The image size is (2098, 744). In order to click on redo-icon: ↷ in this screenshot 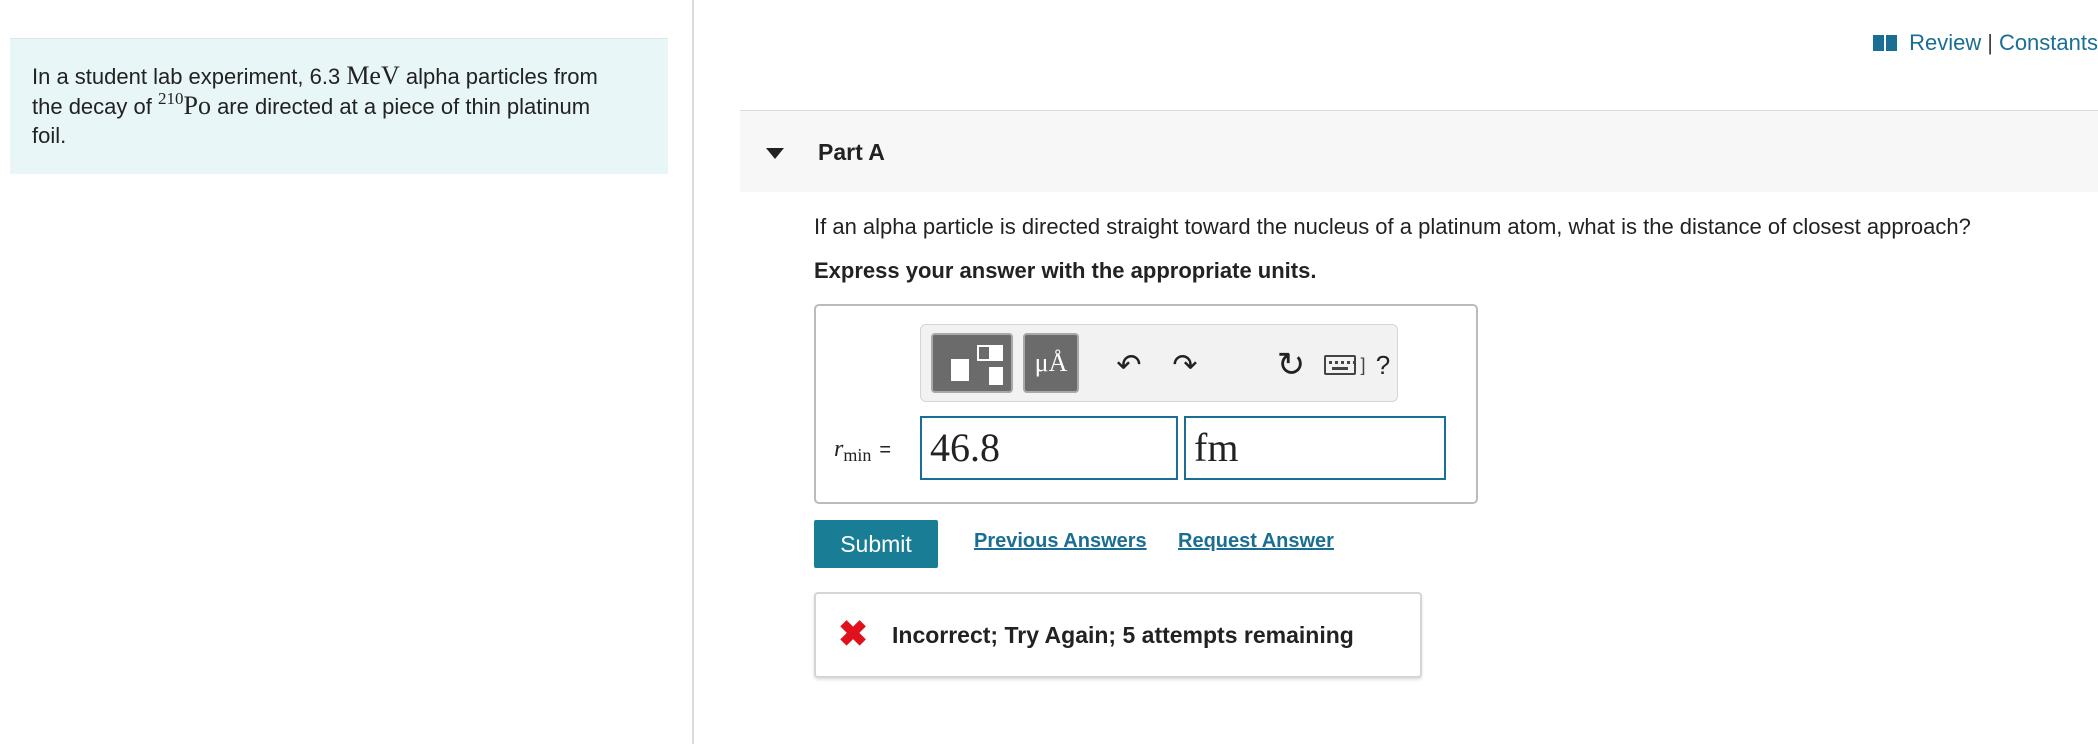, I will do `click(1185, 365)`.